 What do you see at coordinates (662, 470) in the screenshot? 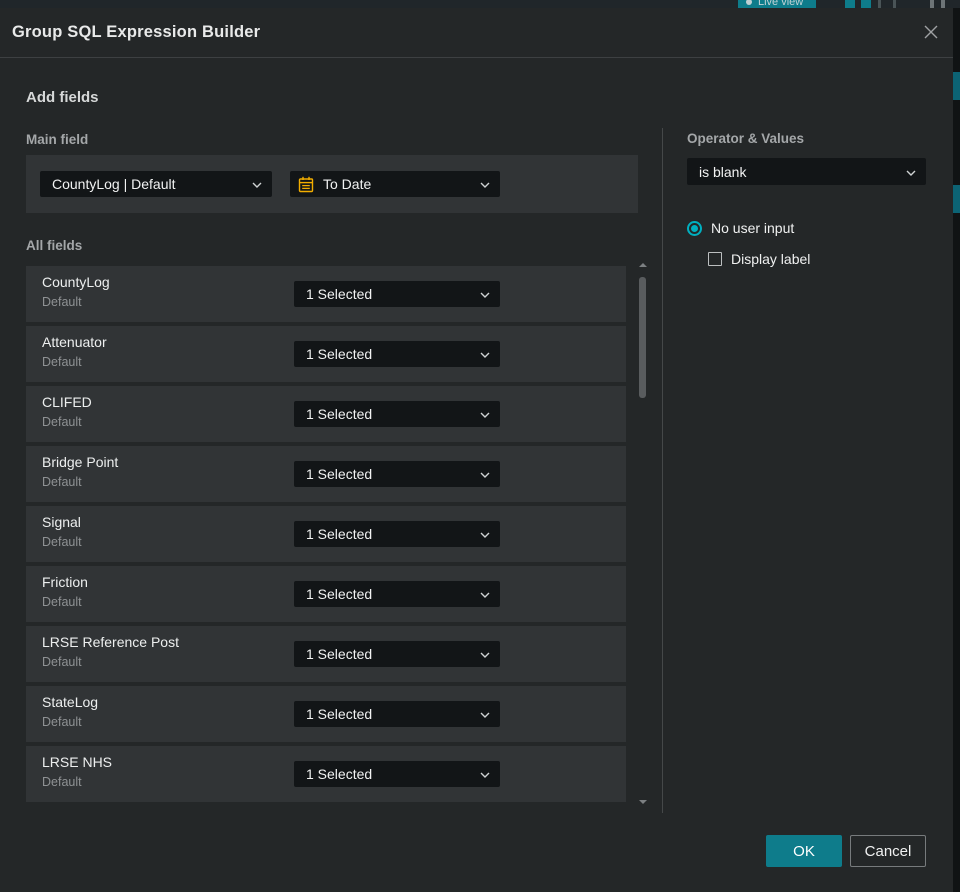
I see `panel-divider` at bounding box center [662, 470].